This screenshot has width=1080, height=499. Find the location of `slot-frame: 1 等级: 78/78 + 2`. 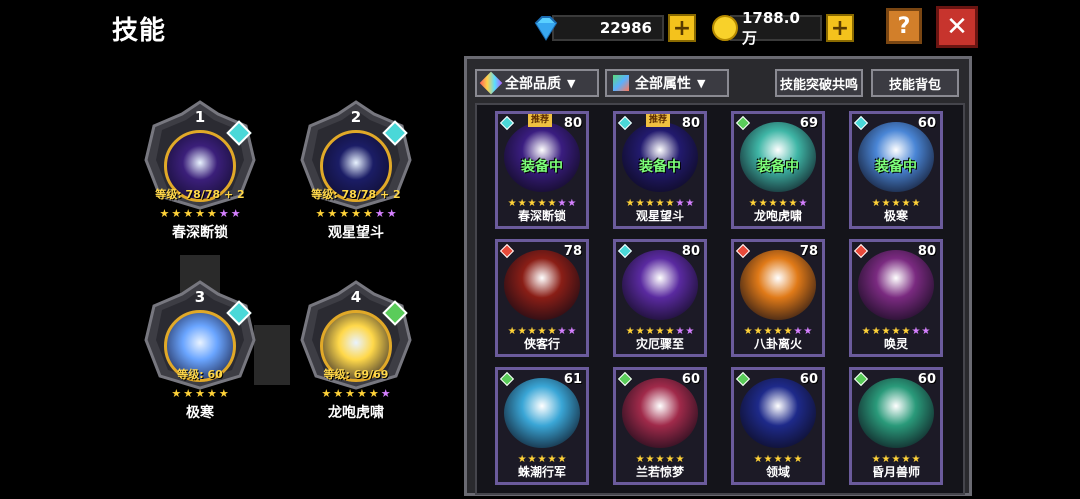

slot-frame: 1 等级: 78/78 + 2 is located at coordinates (200, 155).